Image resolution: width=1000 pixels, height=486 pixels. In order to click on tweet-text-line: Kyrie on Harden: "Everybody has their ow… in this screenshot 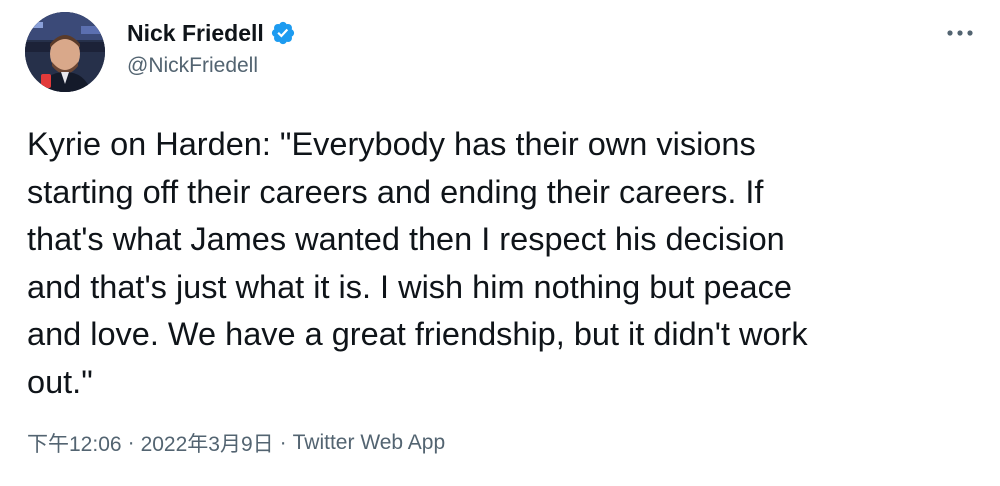, I will do `click(391, 144)`.